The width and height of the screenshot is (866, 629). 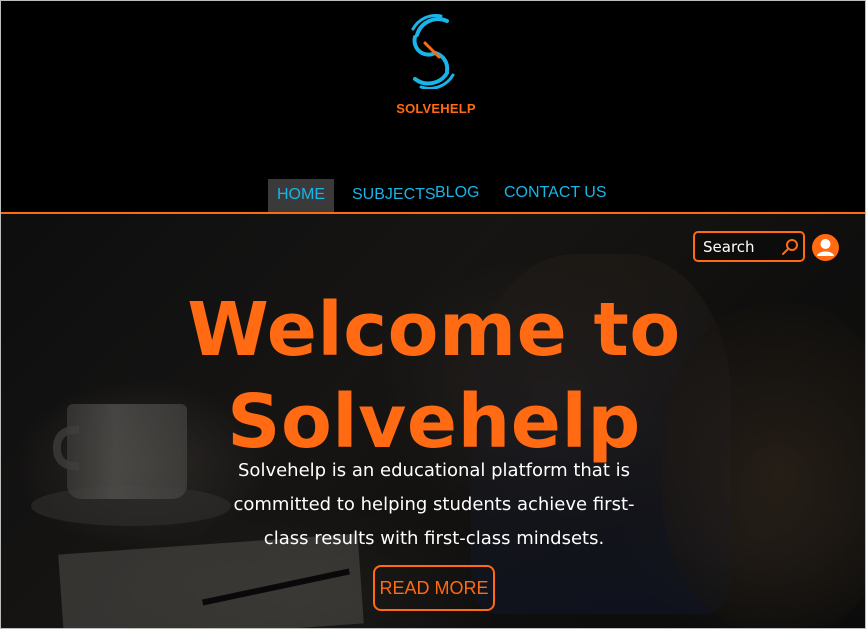 I want to click on nav-item-blog: BLOG, so click(x=457, y=193).